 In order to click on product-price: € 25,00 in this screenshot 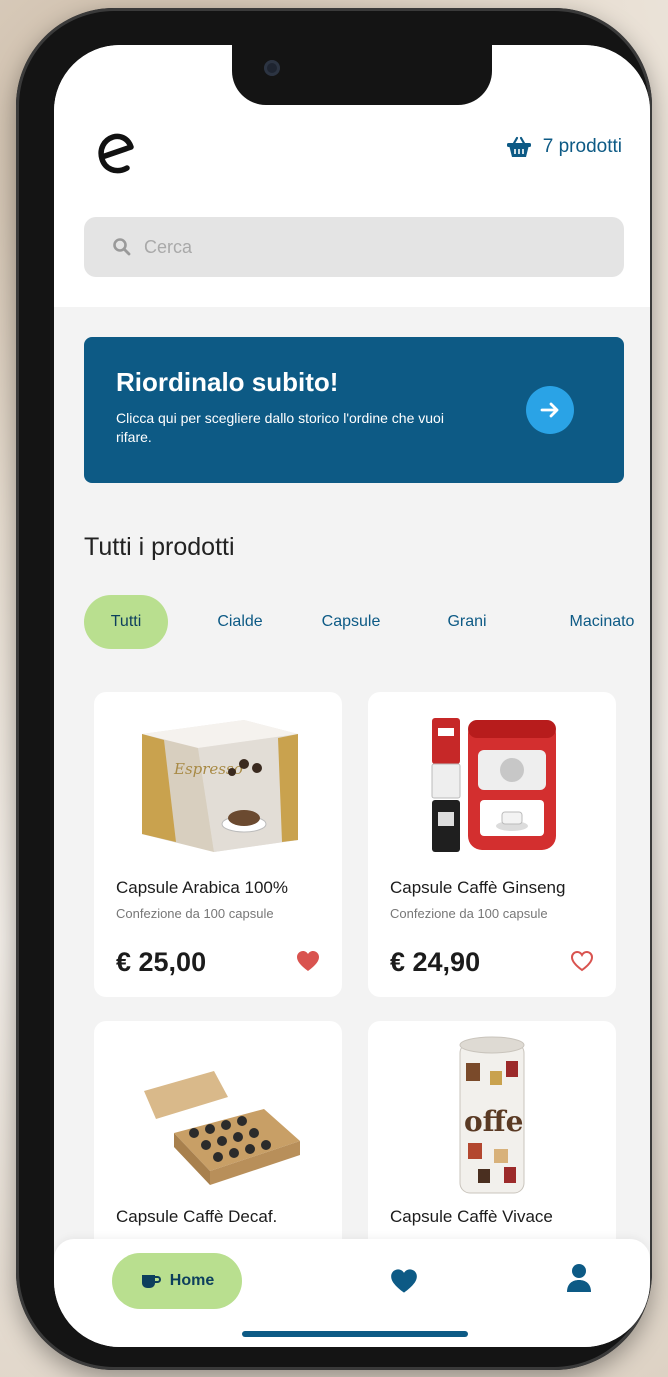, I will do `click(161, 962)`.